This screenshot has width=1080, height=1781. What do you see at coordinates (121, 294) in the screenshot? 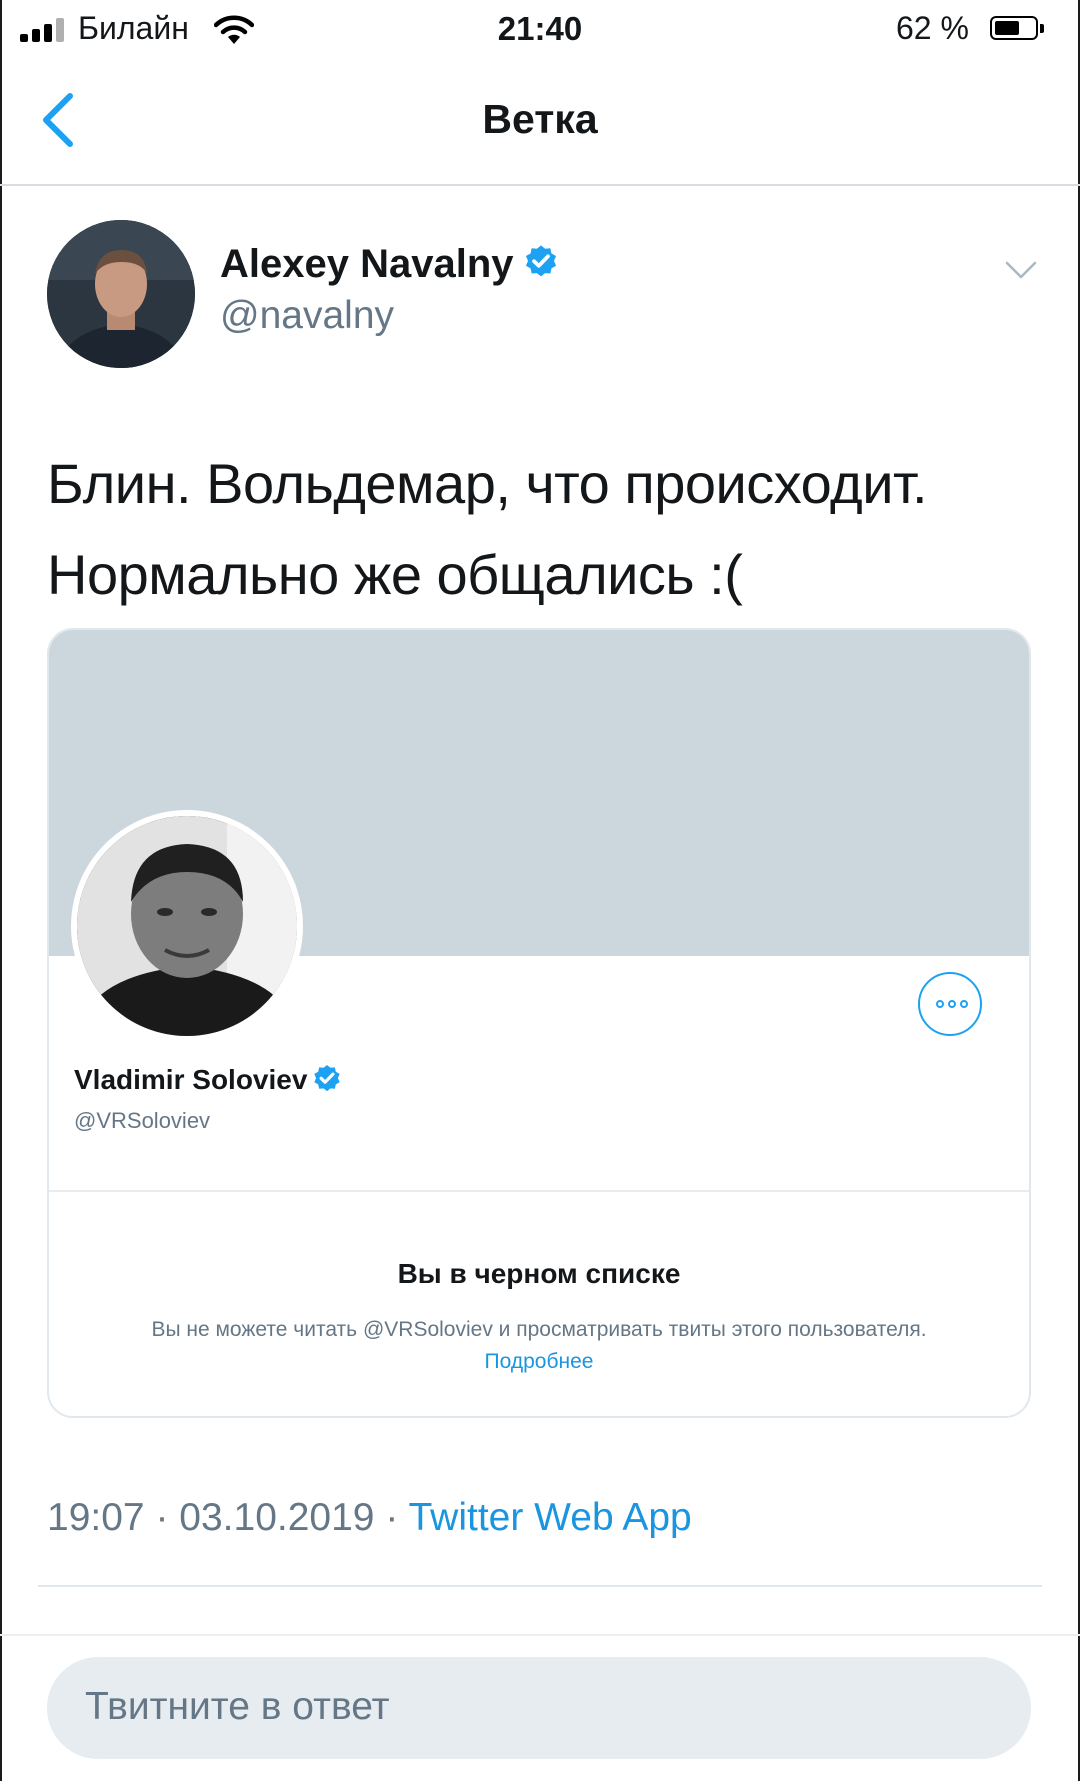
I see `author-avatar` at bounding box center [121, 294].